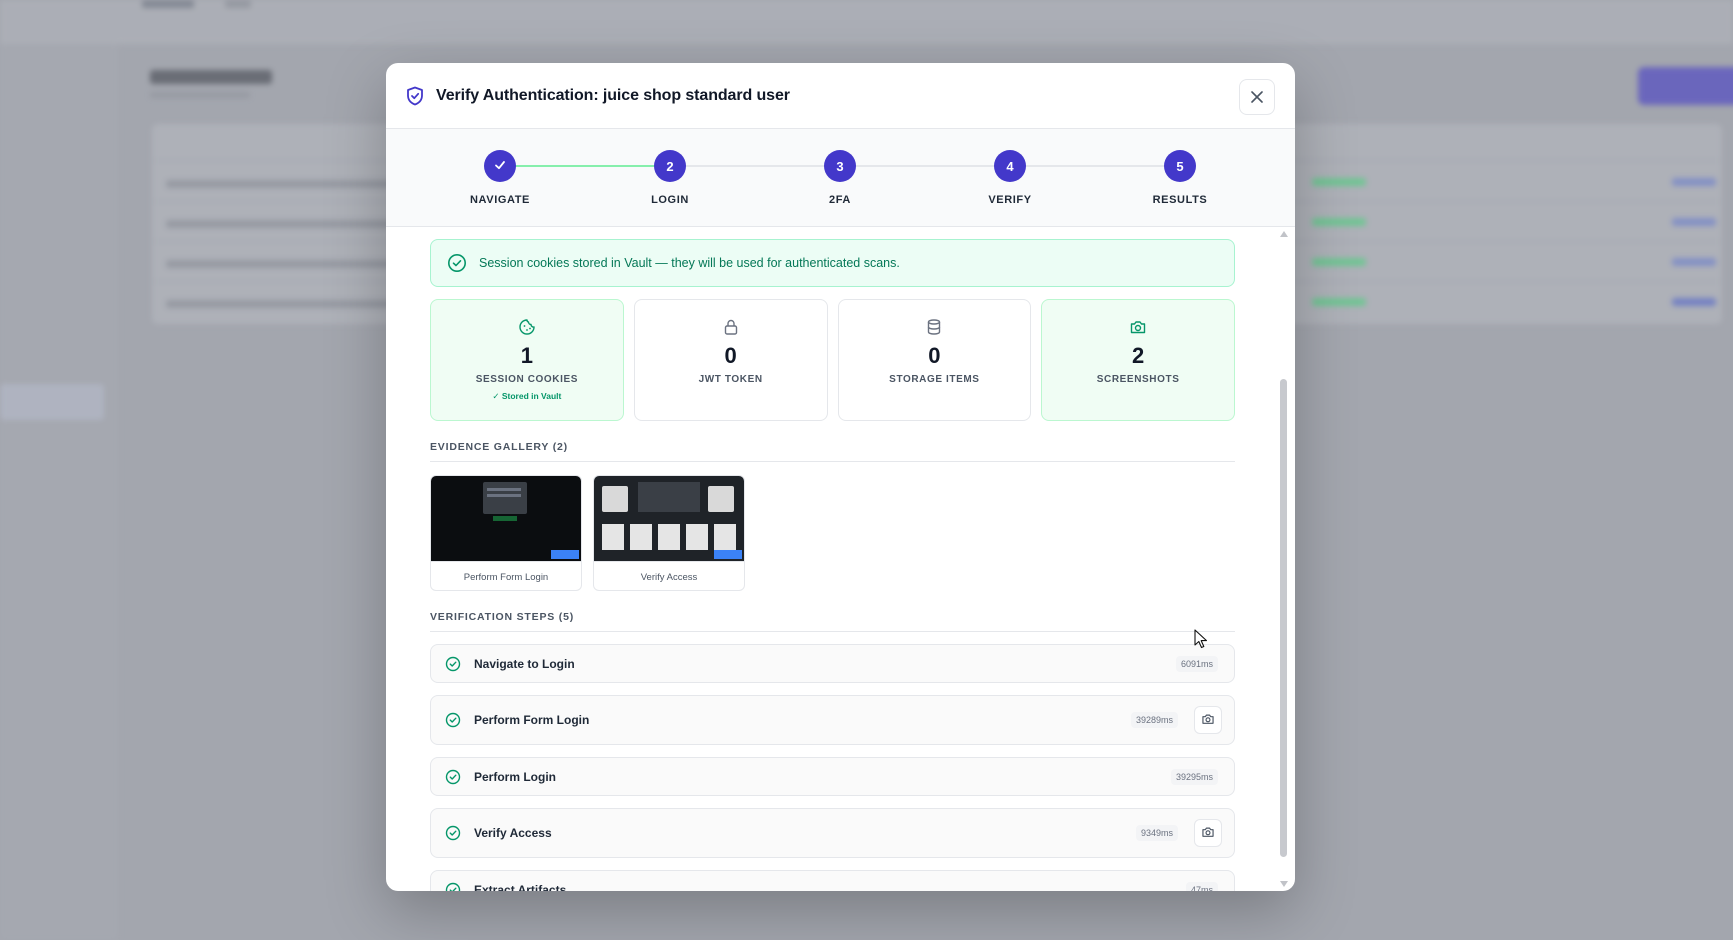  What do you see at coordinates (669, 575) in the screenshot?
I see `thumbnail-caption: Verify Access` at bounding box center [669, 575].